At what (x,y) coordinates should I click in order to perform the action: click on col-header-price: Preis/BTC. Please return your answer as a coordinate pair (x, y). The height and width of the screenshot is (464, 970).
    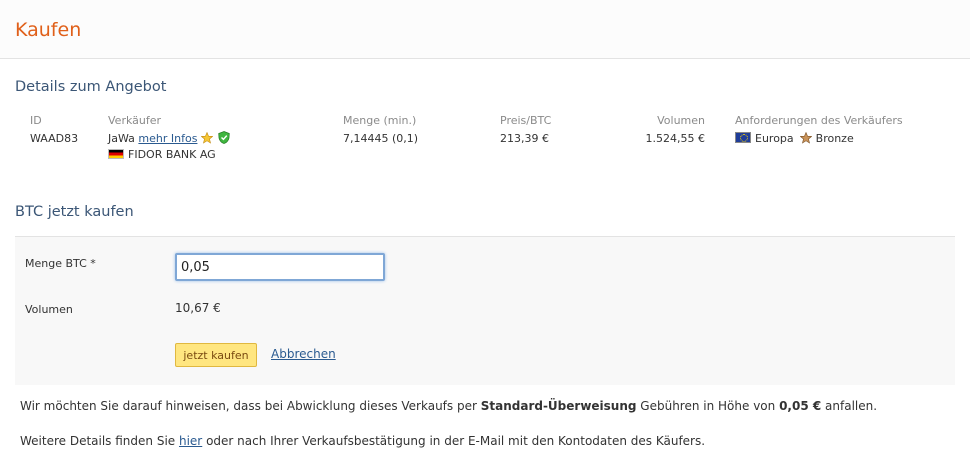
    Looking at the image, I should click on (526, 120).